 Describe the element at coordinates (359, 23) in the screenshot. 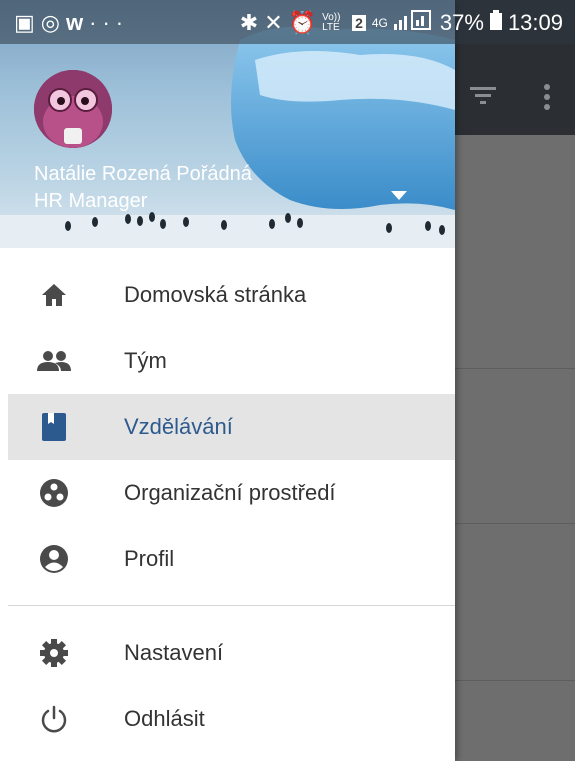

I see `sim2-icon: 2` at that location.